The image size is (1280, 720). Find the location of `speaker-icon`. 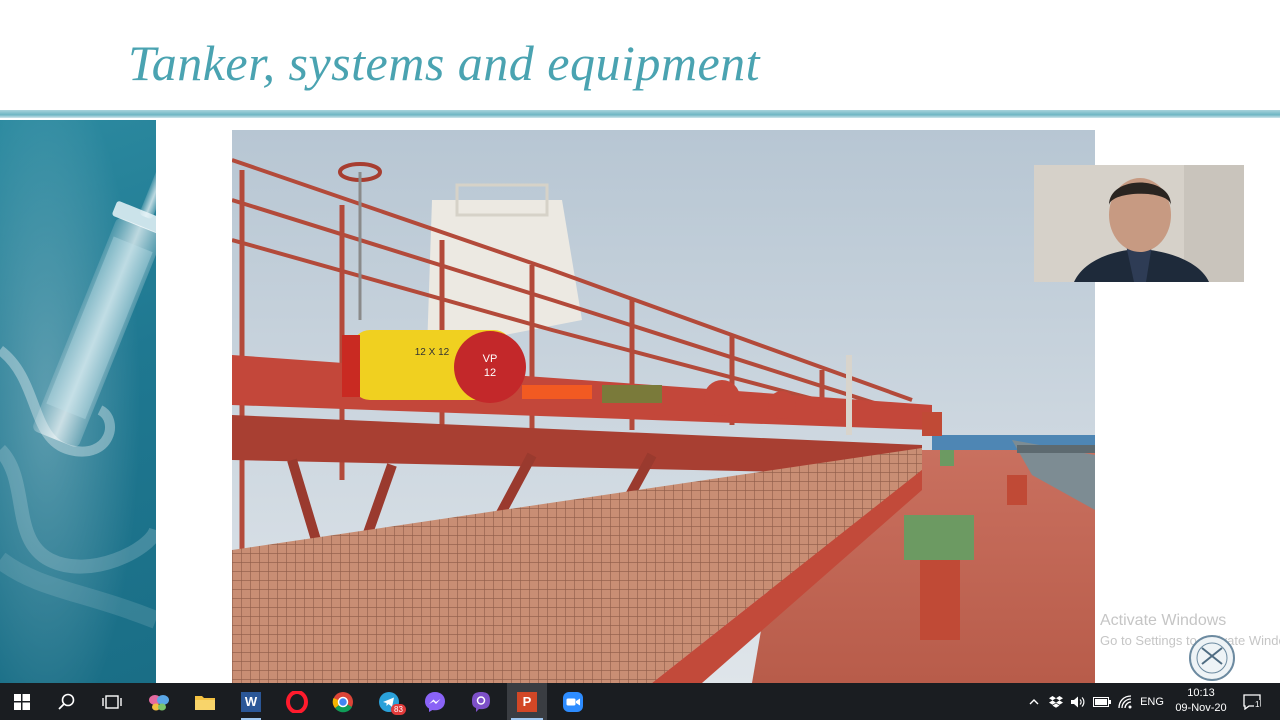

speaker-icon is located at coordinates (1078, 701).